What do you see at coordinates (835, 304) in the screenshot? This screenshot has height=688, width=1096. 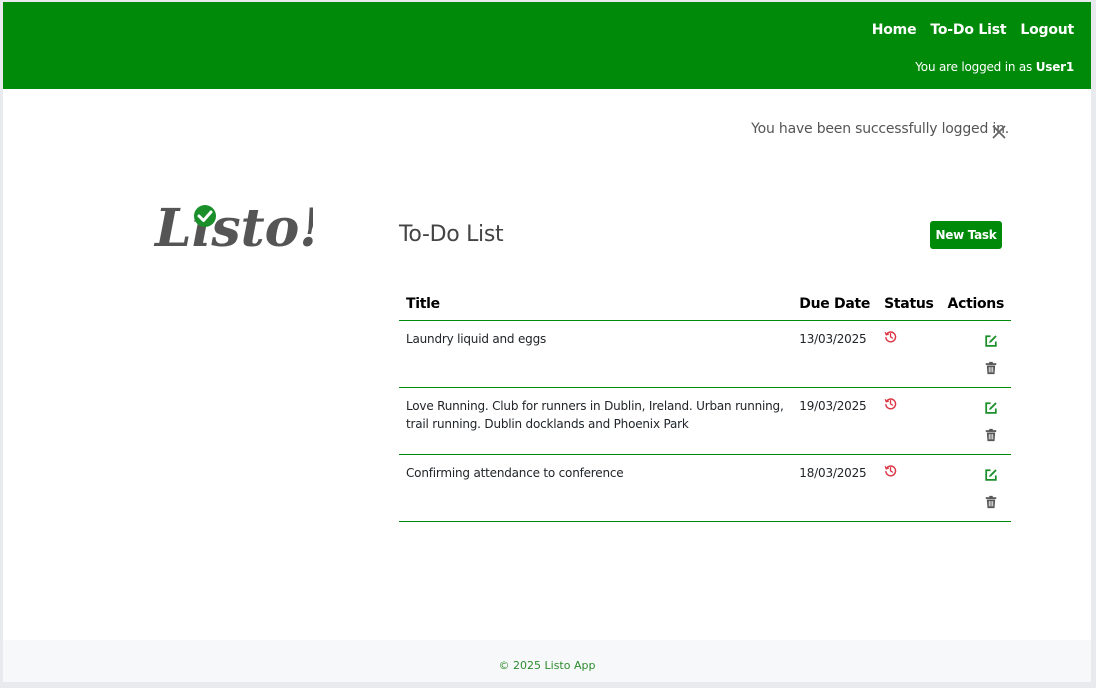 I see `column-header-due-date: Due Date` at bounding box center [835, 304].